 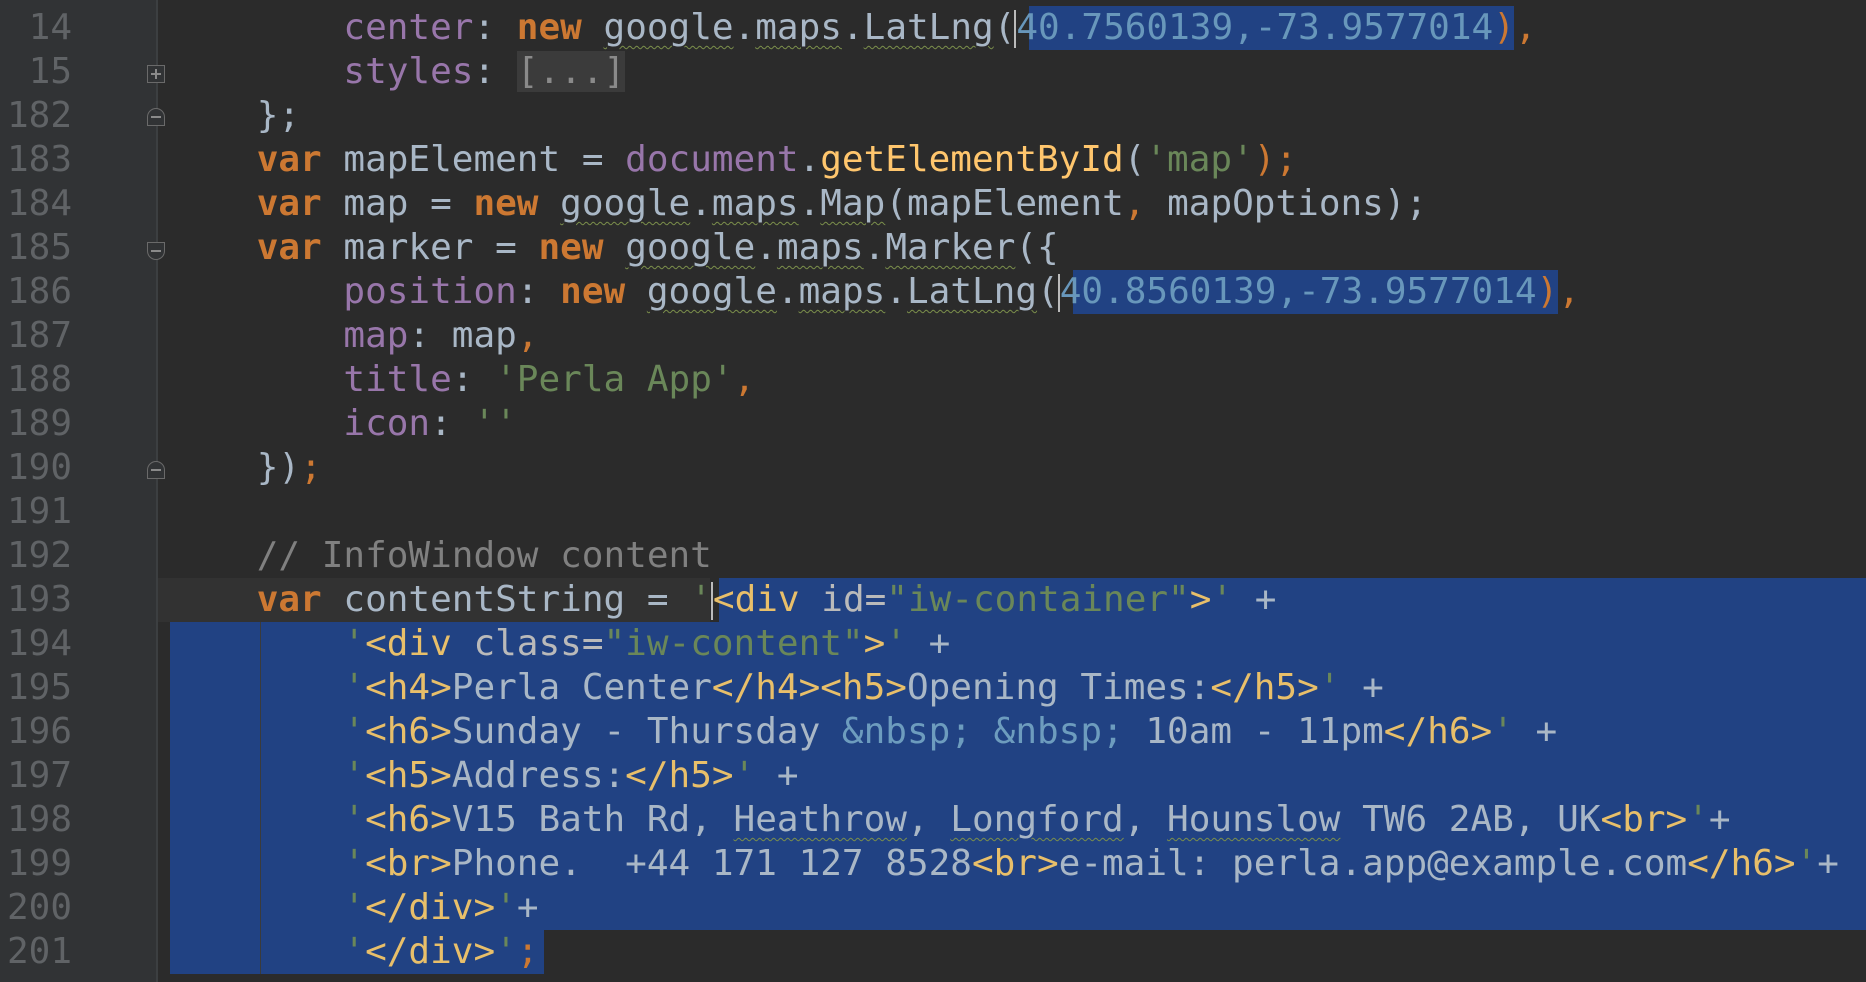 I want to click on token: document, so click(x=712, y=159).